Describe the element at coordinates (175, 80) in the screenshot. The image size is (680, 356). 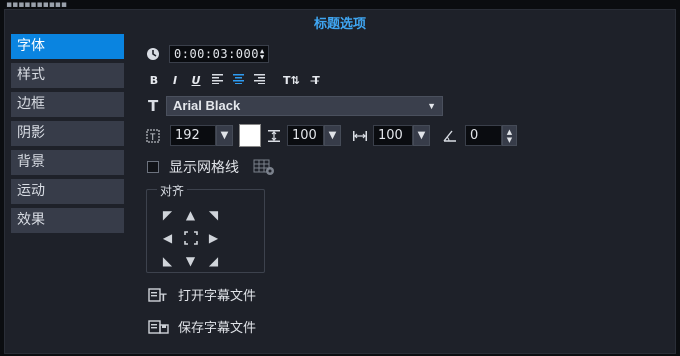
I see `italic-button: I` at that location.